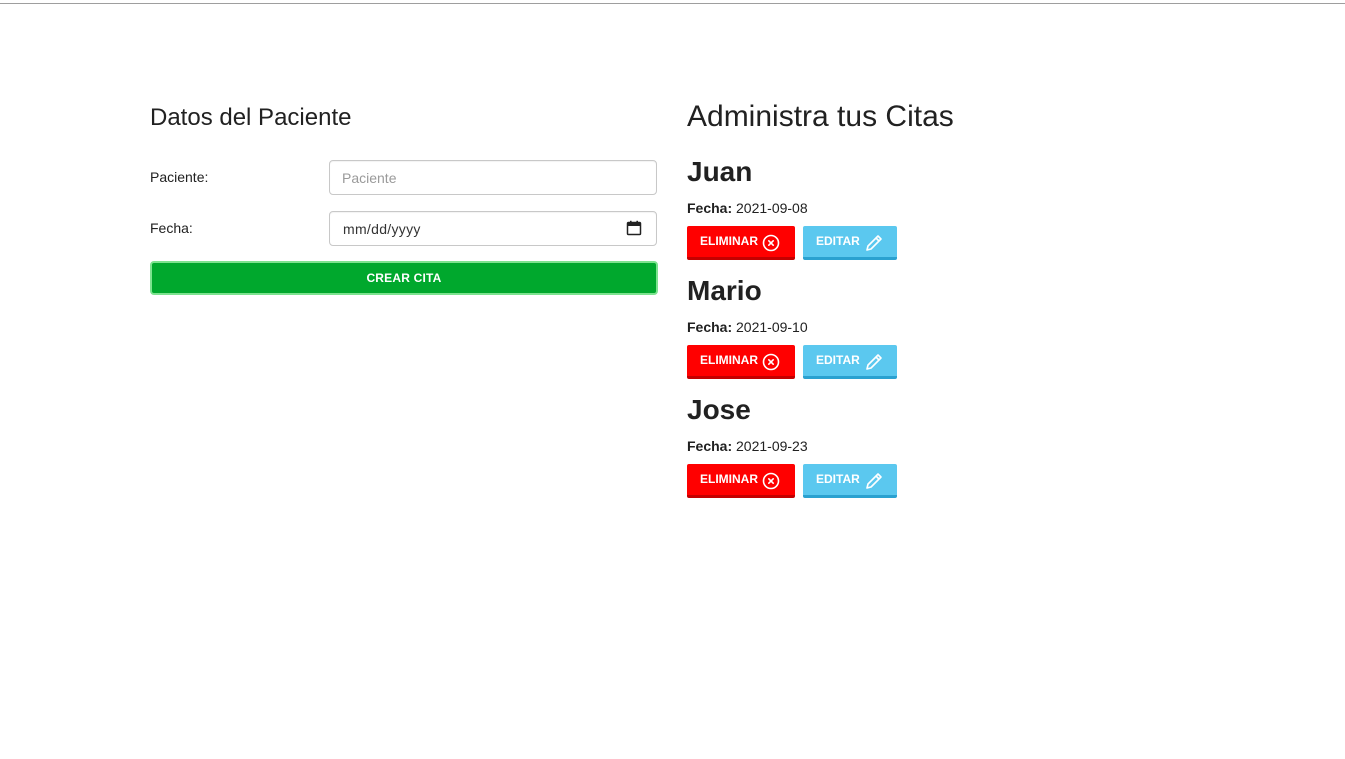 This screenshot has height=759, width=1345. Describe the element at coordinates (724, 290) in the screenshot. I see `cita-nombre: Mario` at that location.